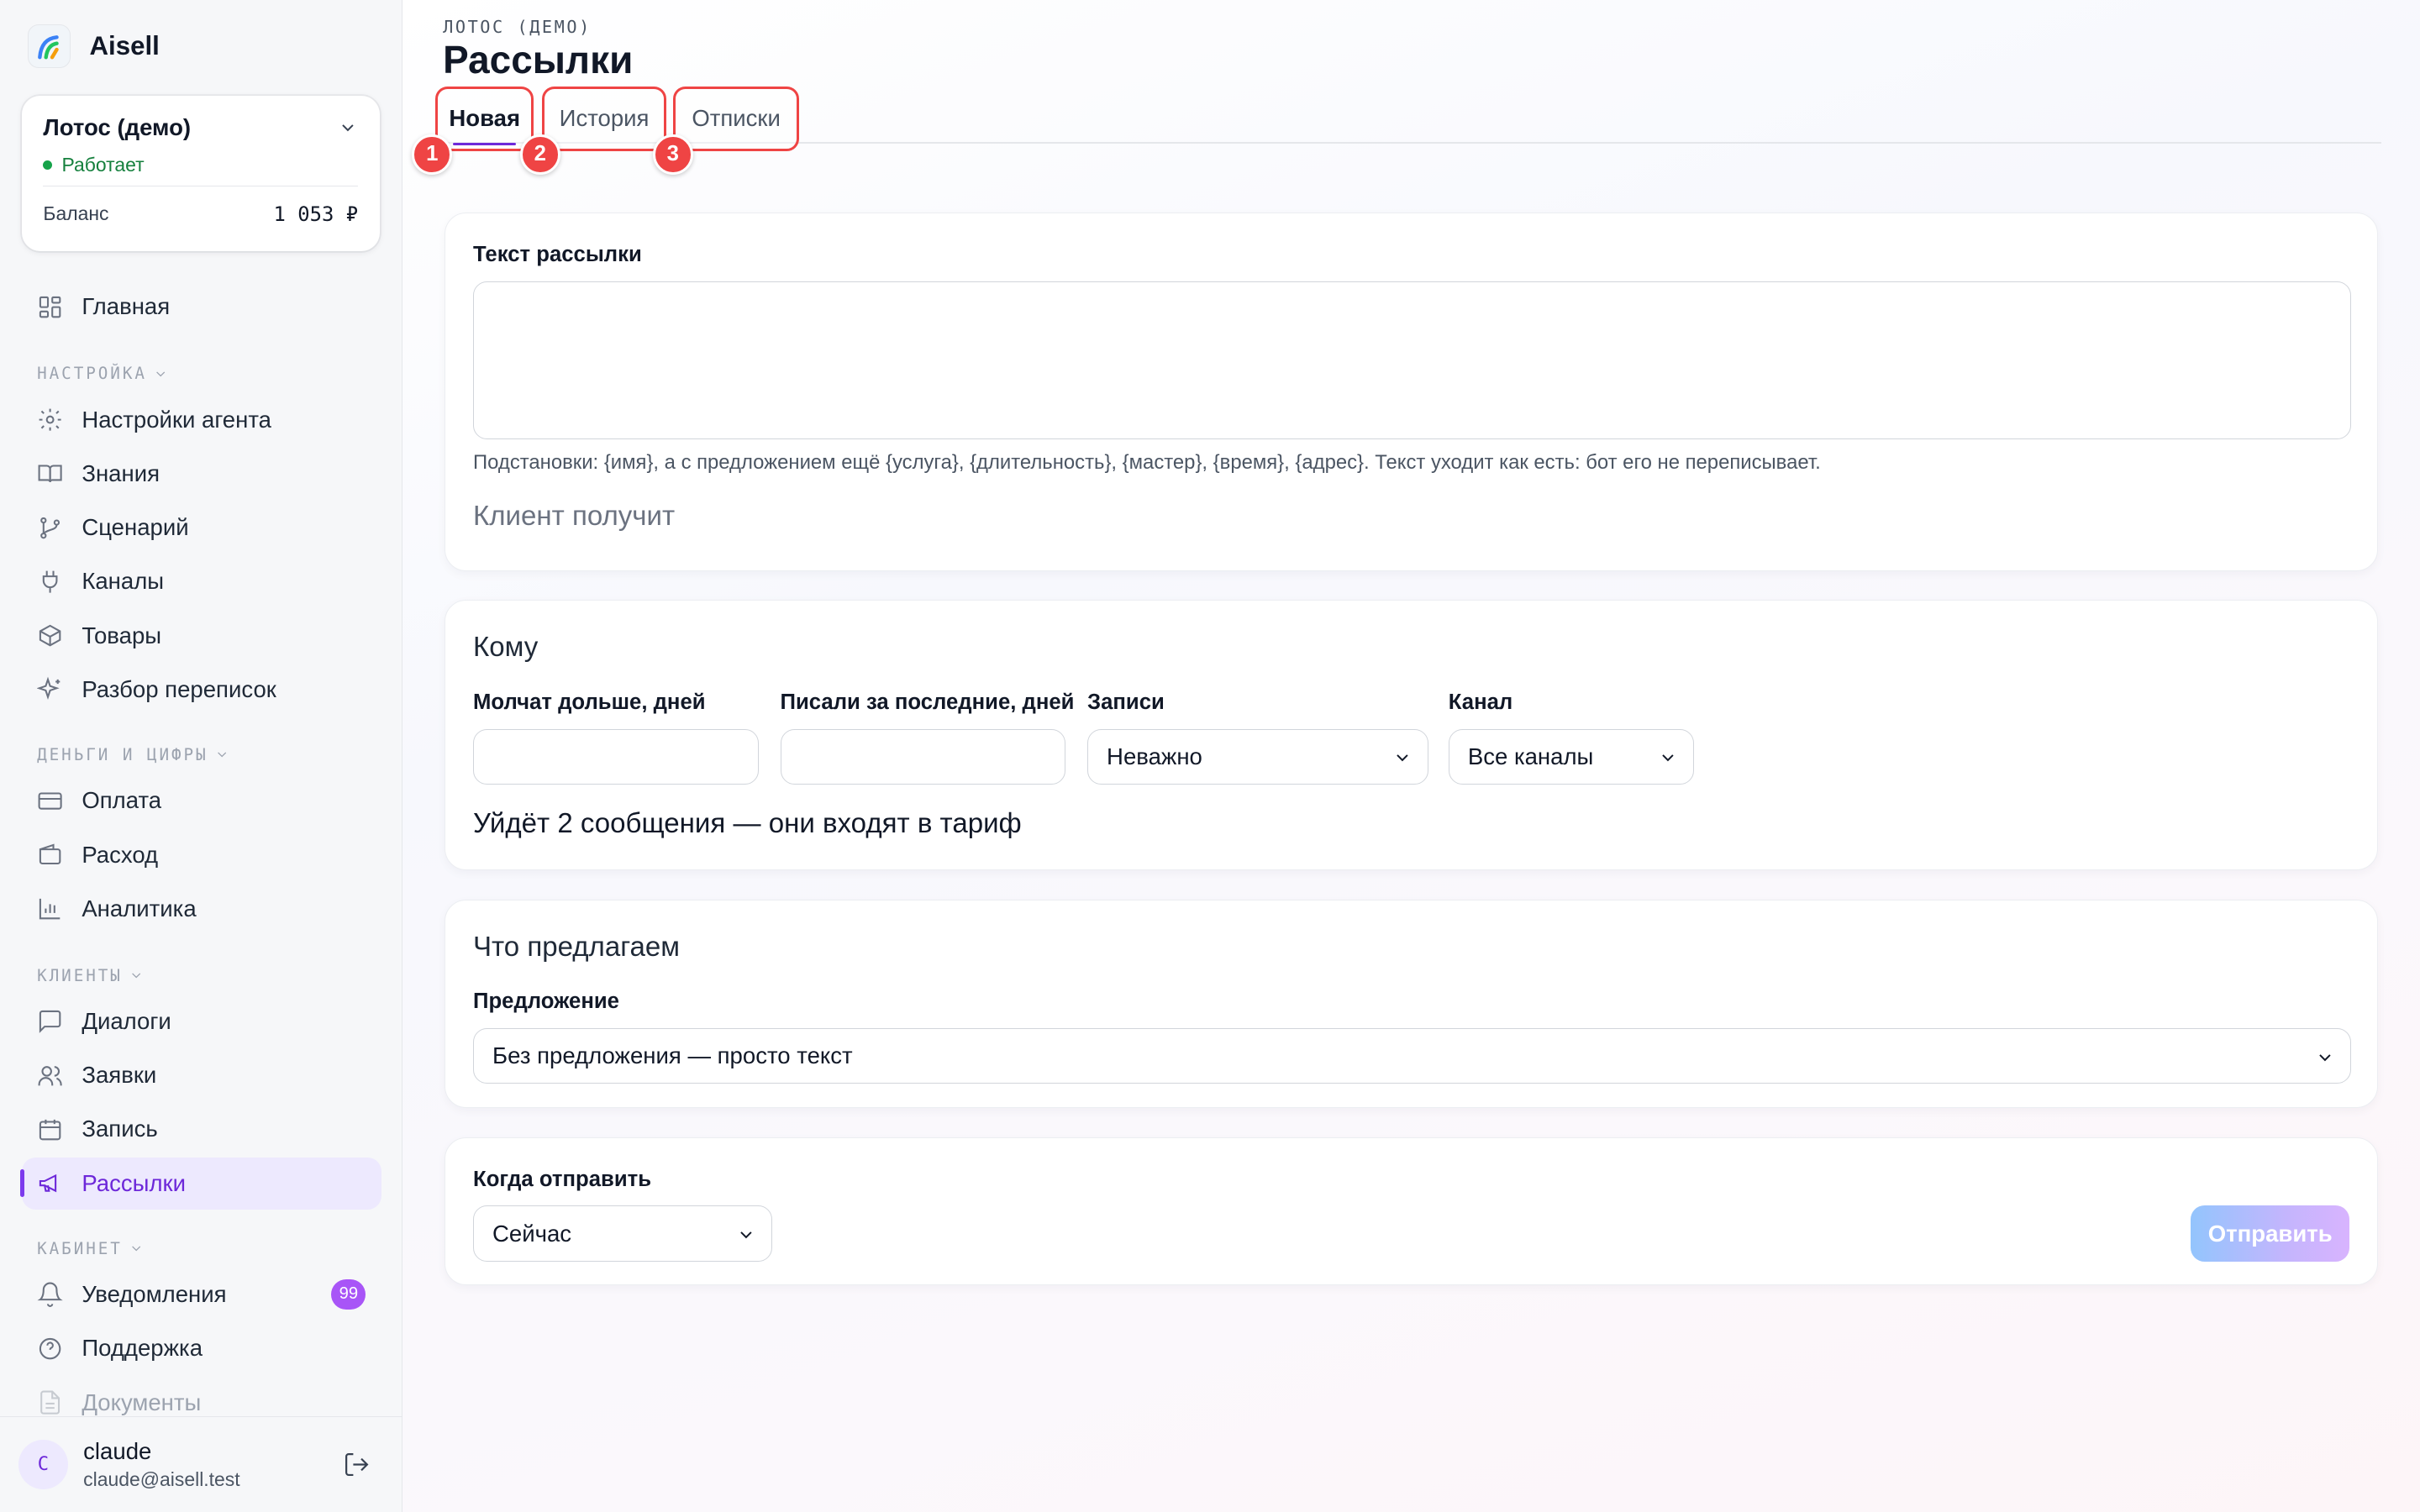  Describe the element at coordinates (121, 472) in the screenshot. I see `sidebar-item-label: Знания` at that location.